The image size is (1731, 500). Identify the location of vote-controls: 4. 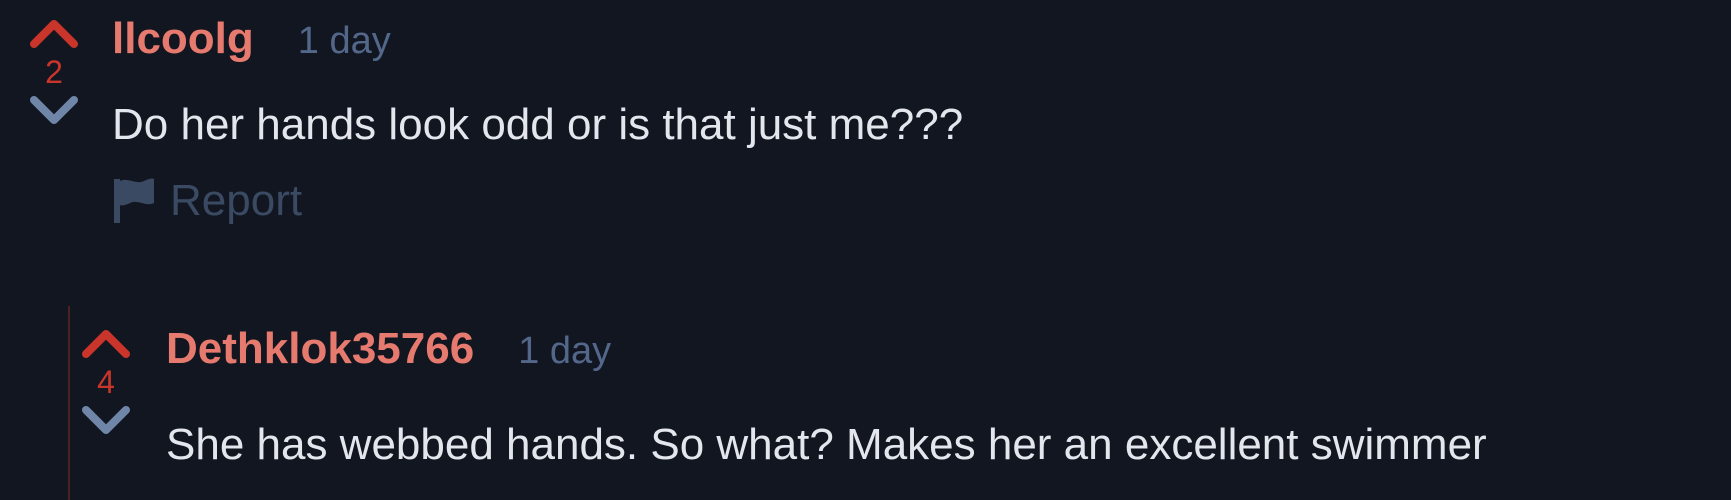
(106, 381).